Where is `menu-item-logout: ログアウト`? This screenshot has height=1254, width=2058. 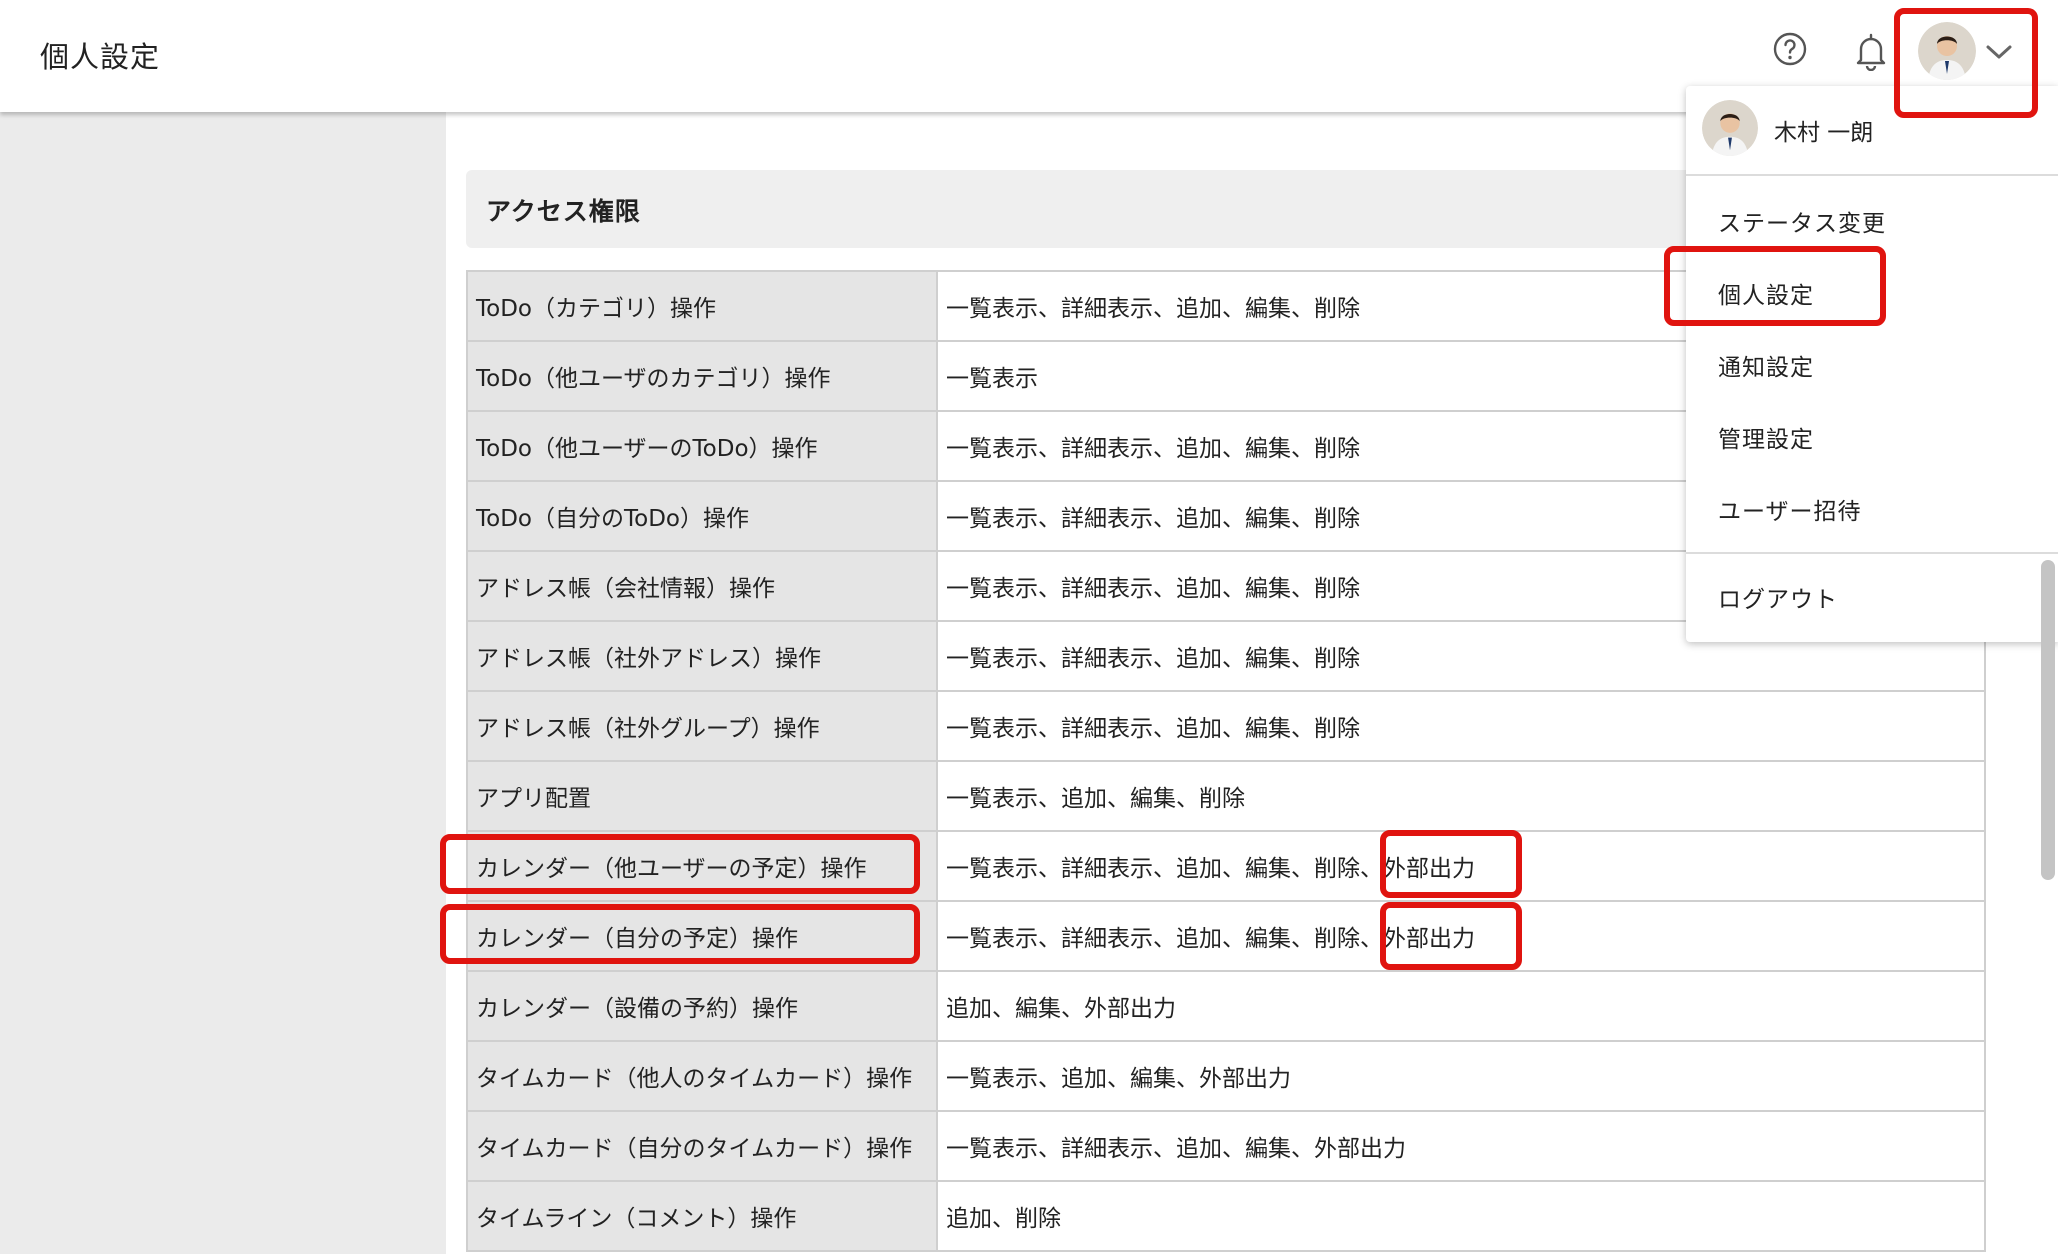 menu-item-logout: ログアウト is located at coordinates (1778, 597).